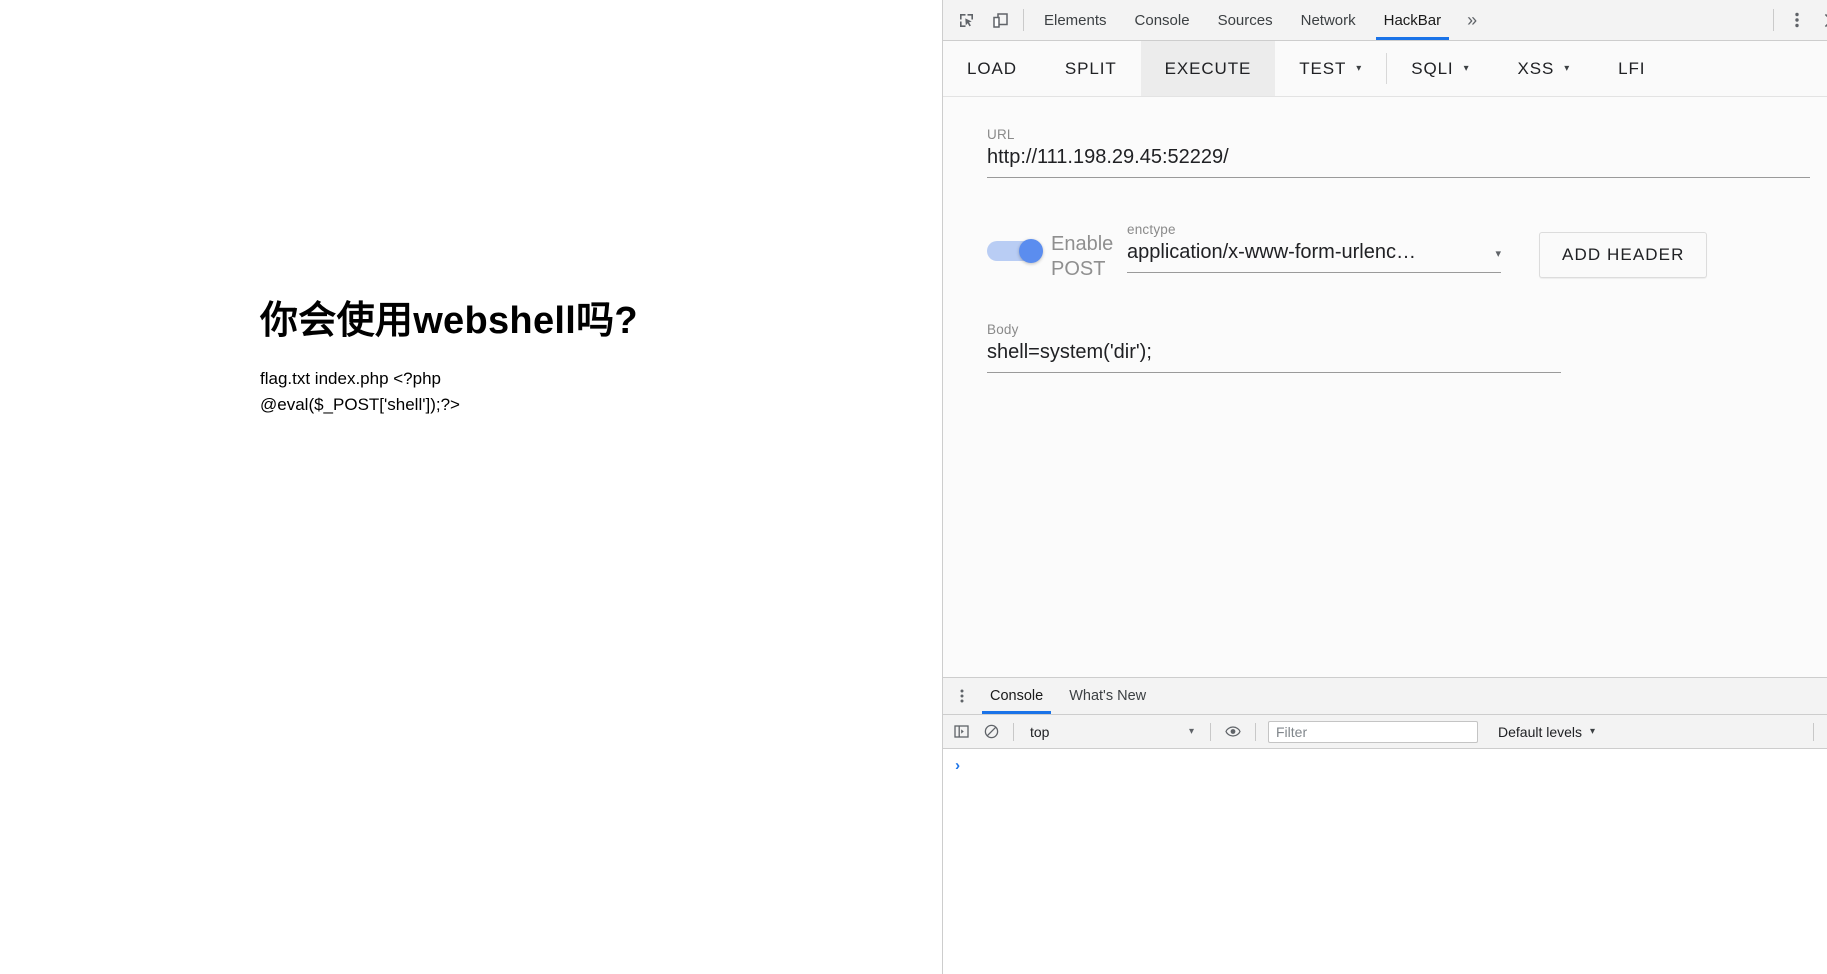  I want to click on hackbar-button-label: SPLIT, so click(1090, 68).